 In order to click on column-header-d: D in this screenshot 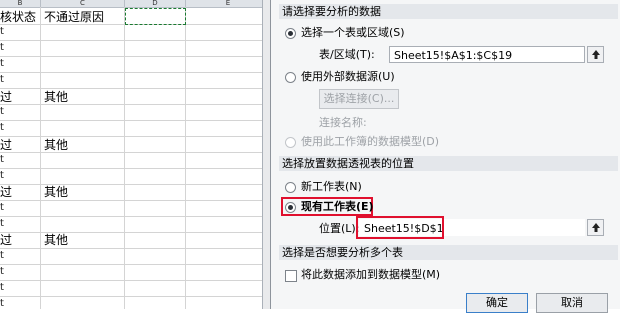, I will do `click(155, 4)`.